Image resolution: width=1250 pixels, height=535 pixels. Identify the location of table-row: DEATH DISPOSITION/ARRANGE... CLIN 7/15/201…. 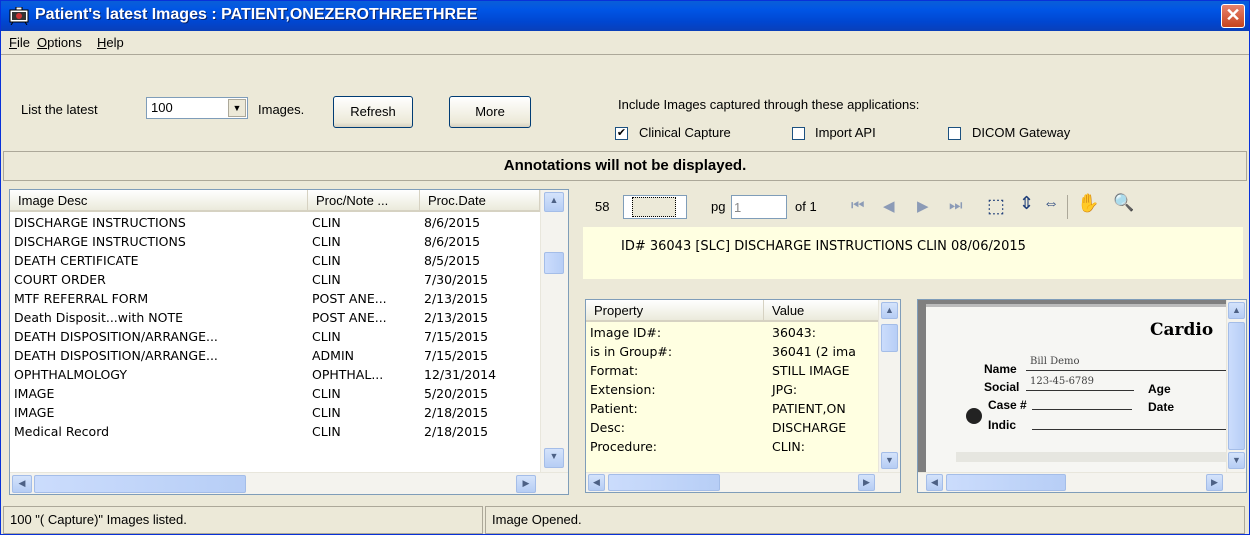
(275, 337).